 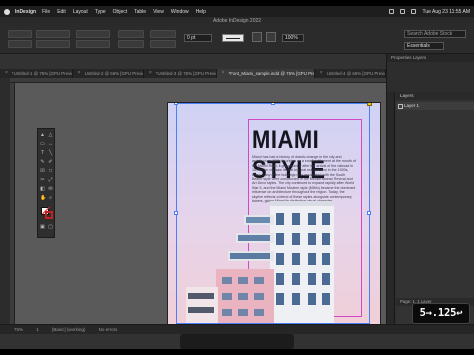 I want to click on apple-icon, so click(x=7, y=11).